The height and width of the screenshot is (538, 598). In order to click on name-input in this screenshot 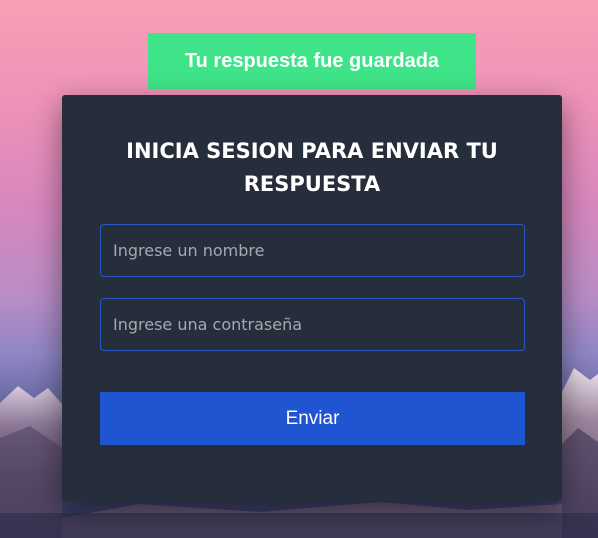, I will do `click(312, 250)`.